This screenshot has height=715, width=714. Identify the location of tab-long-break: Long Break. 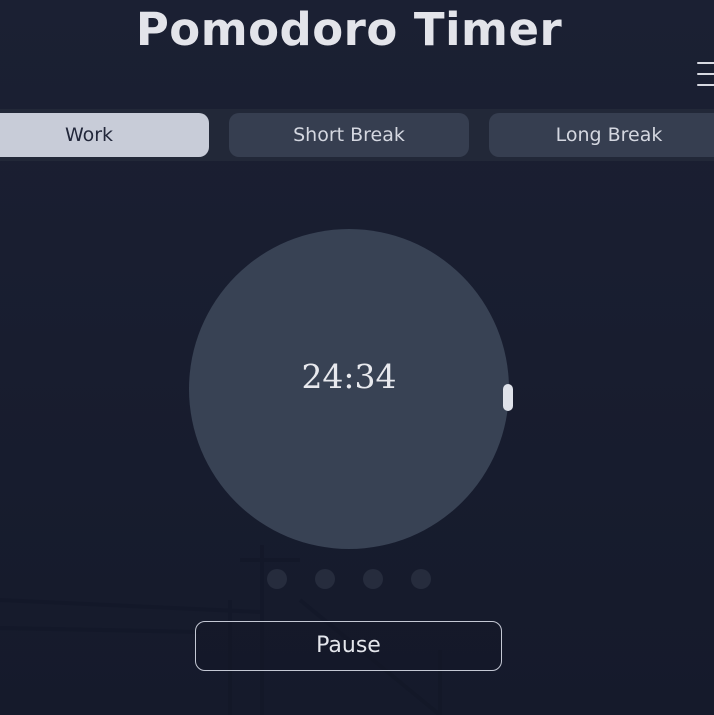
(601, 135).